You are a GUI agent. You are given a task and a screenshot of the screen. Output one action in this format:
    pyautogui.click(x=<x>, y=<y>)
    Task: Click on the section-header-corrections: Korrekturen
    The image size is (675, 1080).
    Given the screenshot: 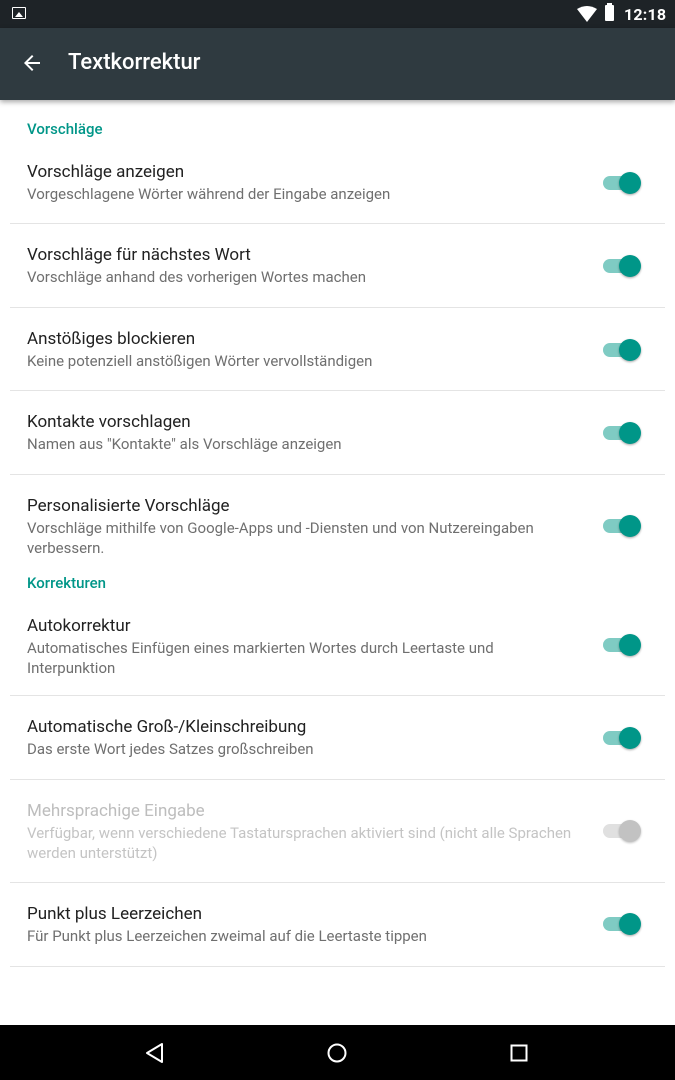 What is the action you would take?
    pyautogui.click(x=66, y=583)
    